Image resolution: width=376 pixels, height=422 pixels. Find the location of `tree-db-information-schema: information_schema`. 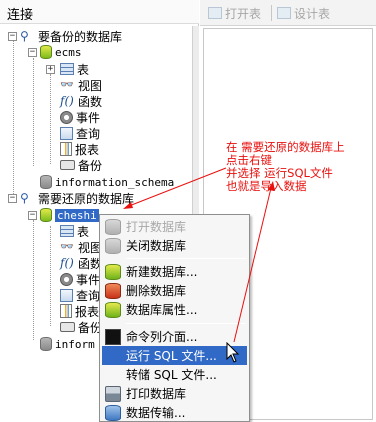

tree-db-information-schema: information_schema is located at coordinates (107, 182).